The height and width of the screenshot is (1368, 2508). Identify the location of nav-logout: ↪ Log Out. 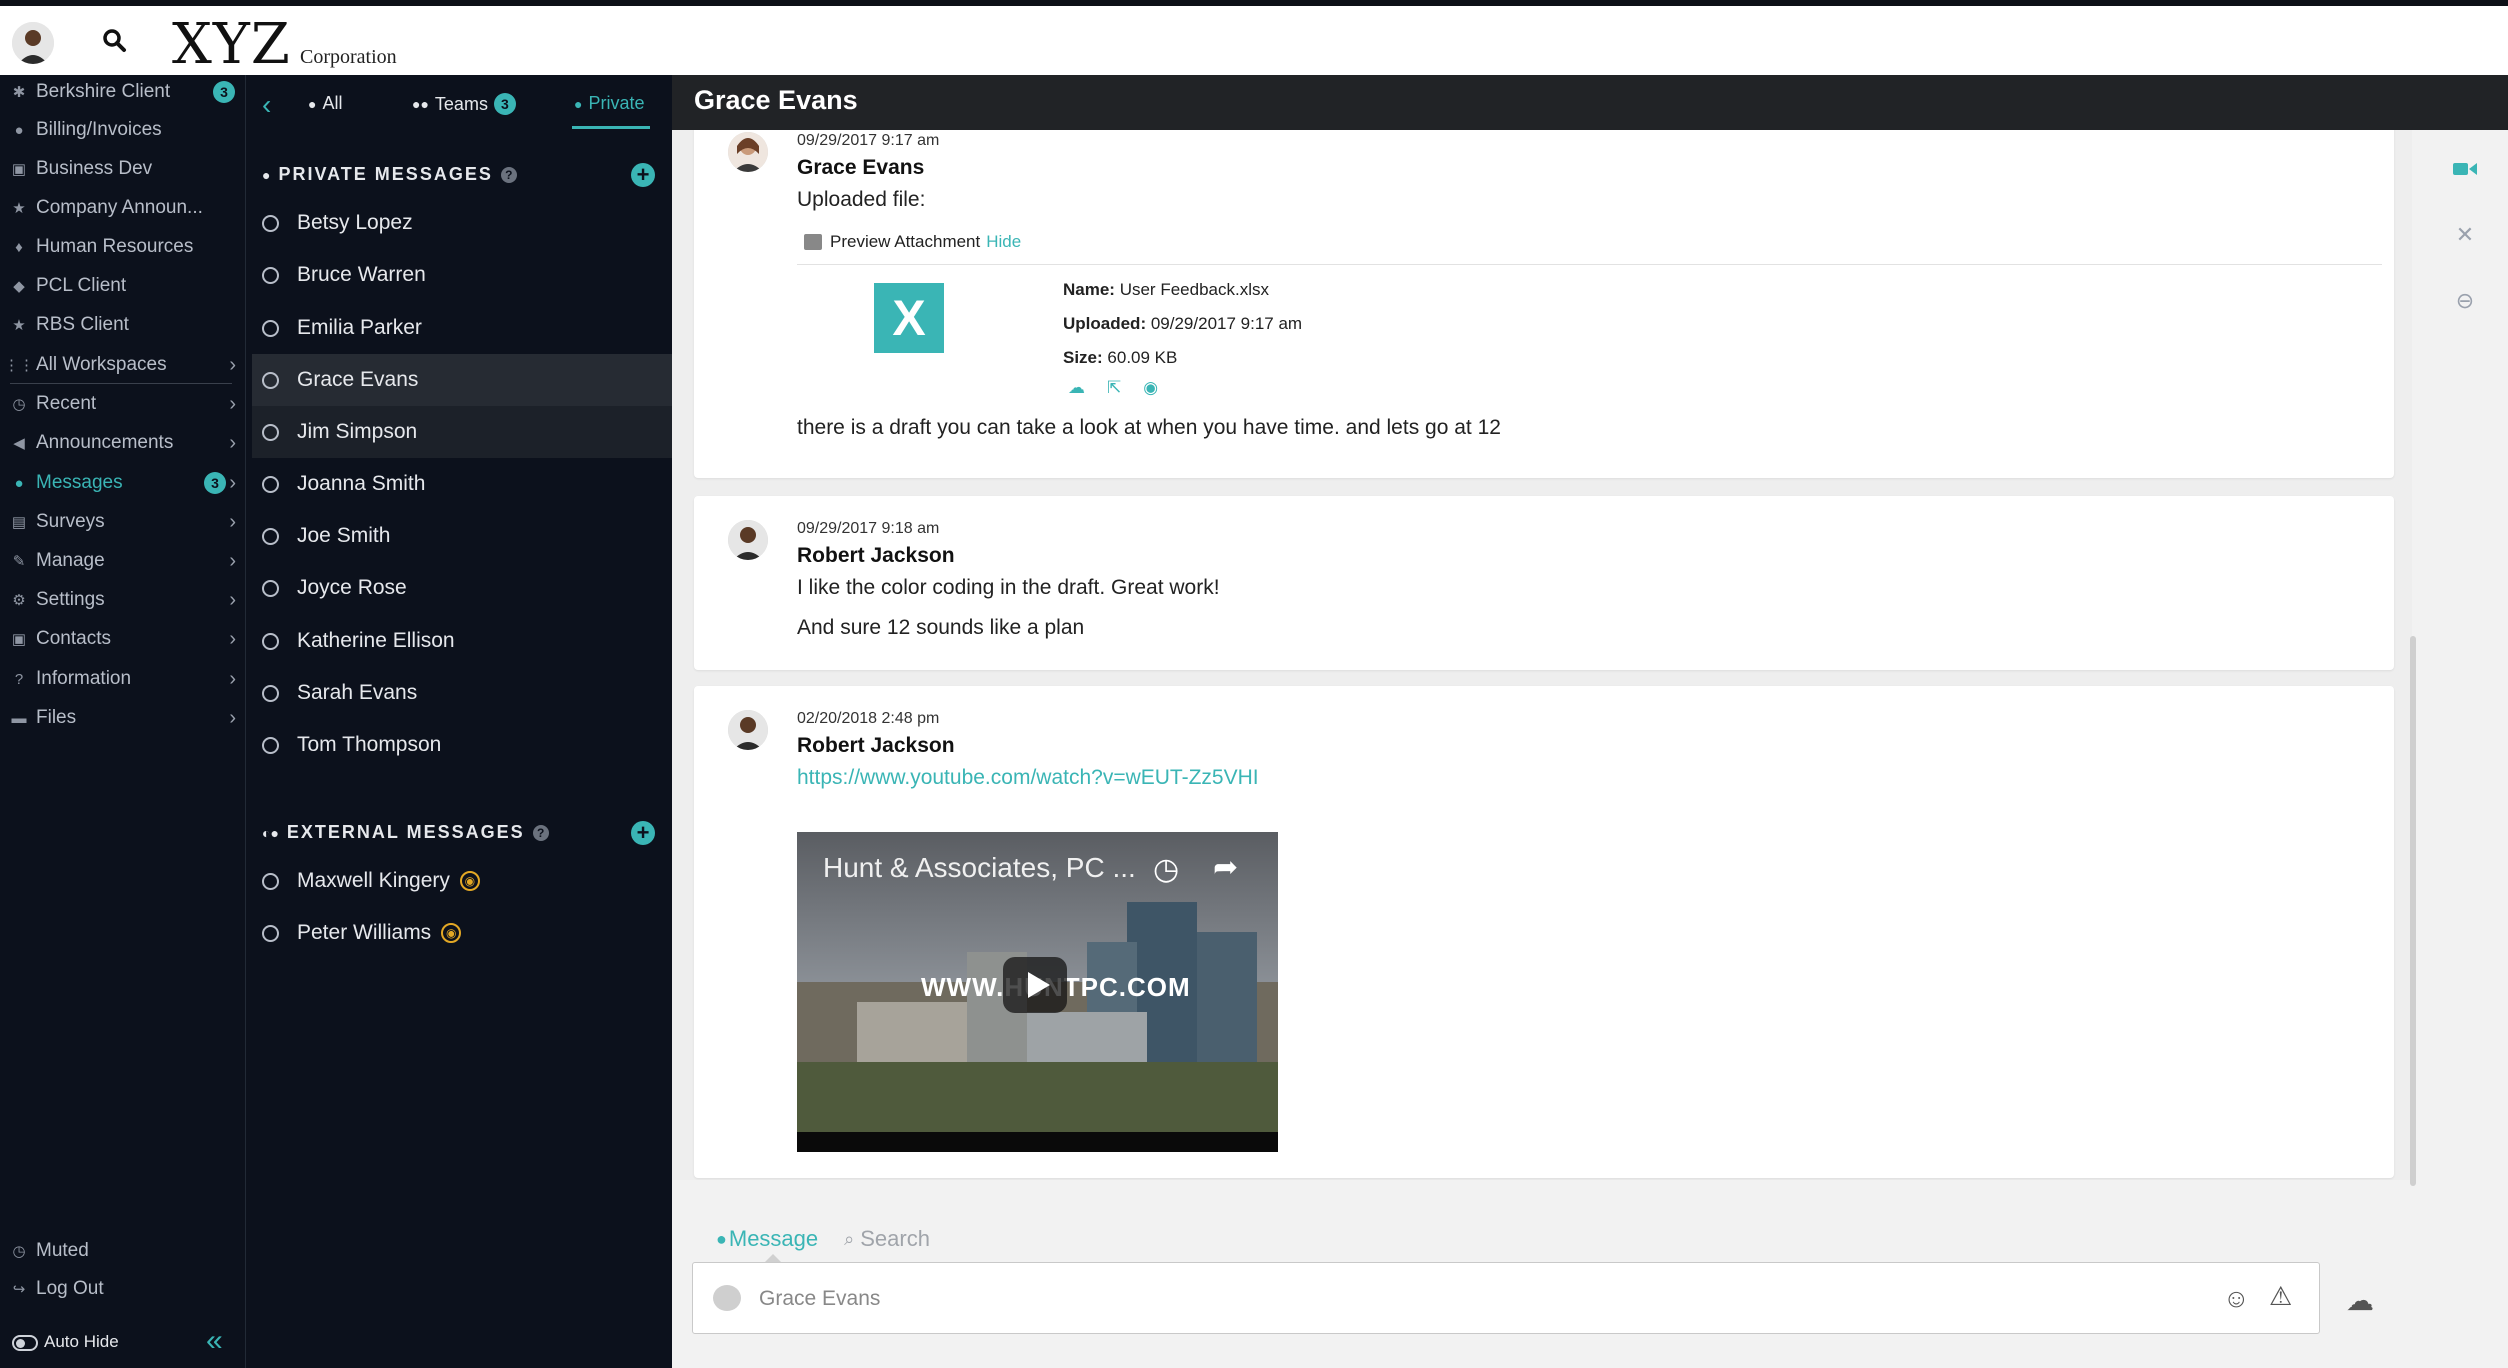
(126, 1289).